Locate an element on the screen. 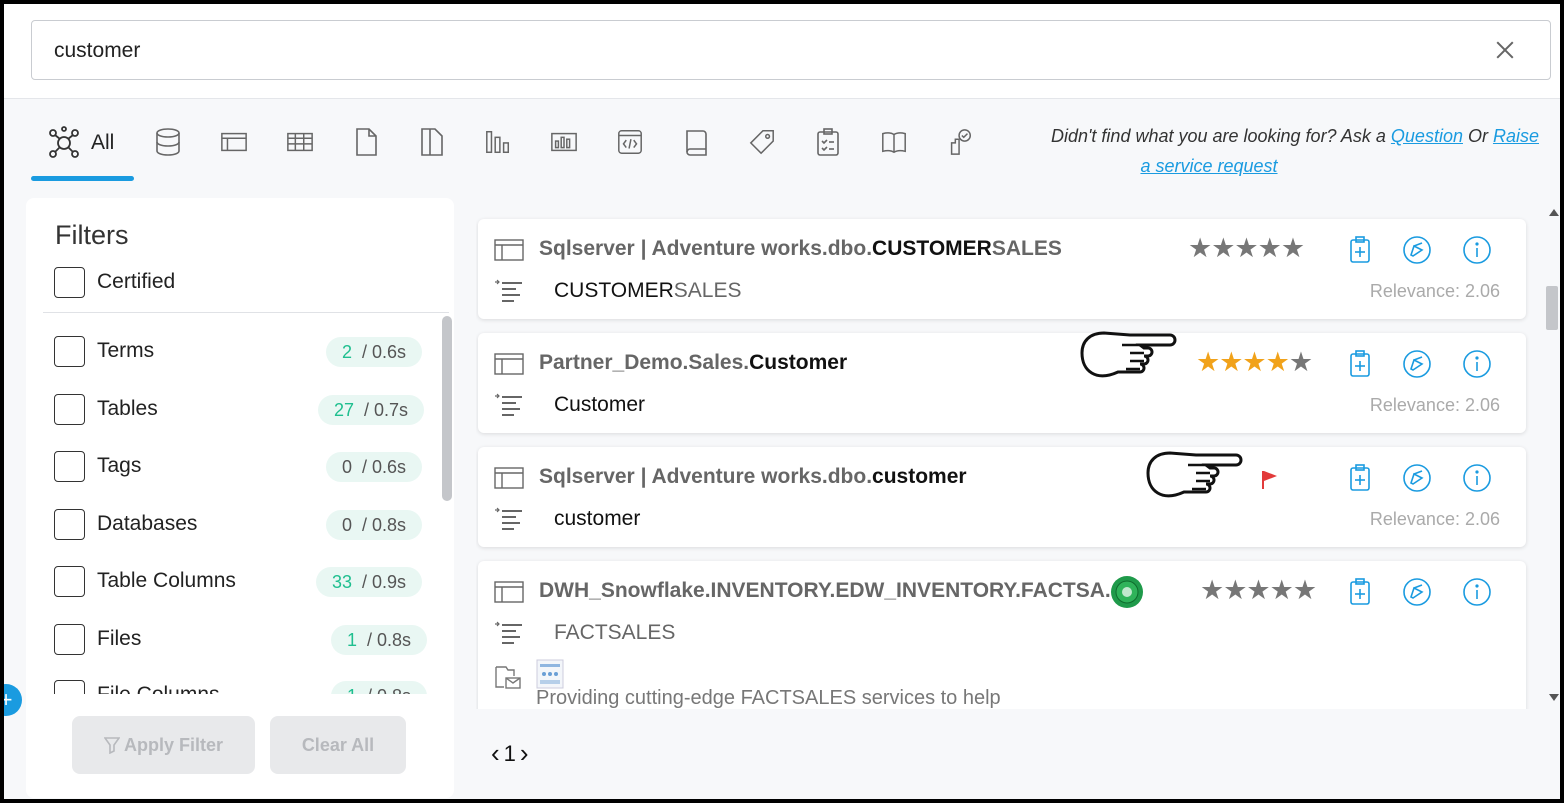  certified-label: Certified is located at coordinates (136, 281).